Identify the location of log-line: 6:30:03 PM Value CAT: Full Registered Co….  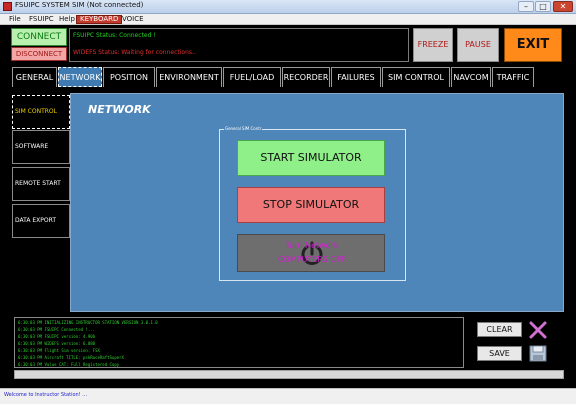
(69, 364).